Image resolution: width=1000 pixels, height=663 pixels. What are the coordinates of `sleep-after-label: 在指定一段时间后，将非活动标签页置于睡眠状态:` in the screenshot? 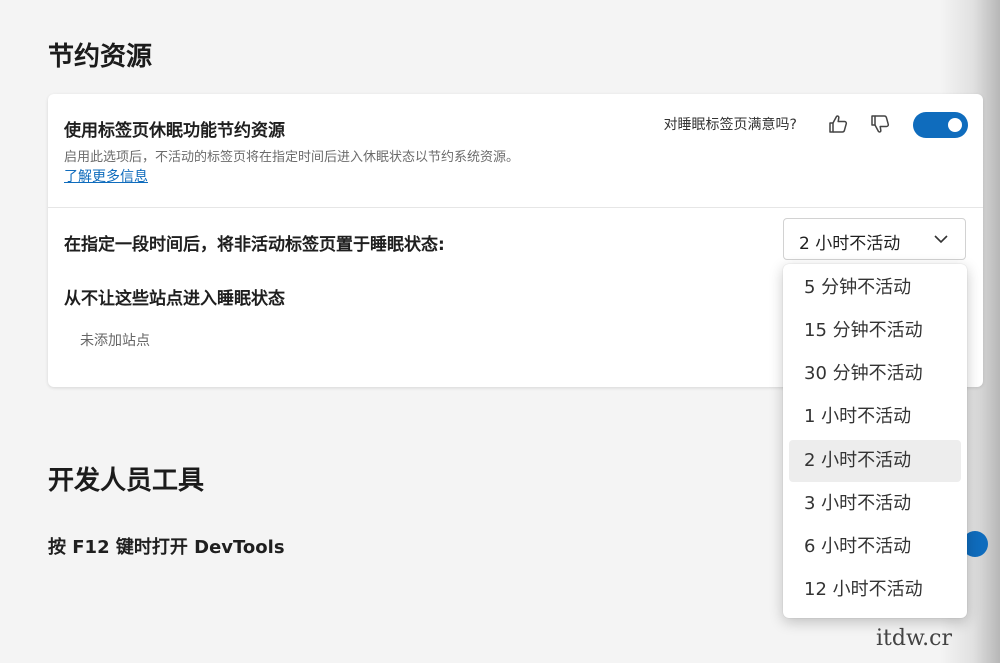 It's located at (254, 245).